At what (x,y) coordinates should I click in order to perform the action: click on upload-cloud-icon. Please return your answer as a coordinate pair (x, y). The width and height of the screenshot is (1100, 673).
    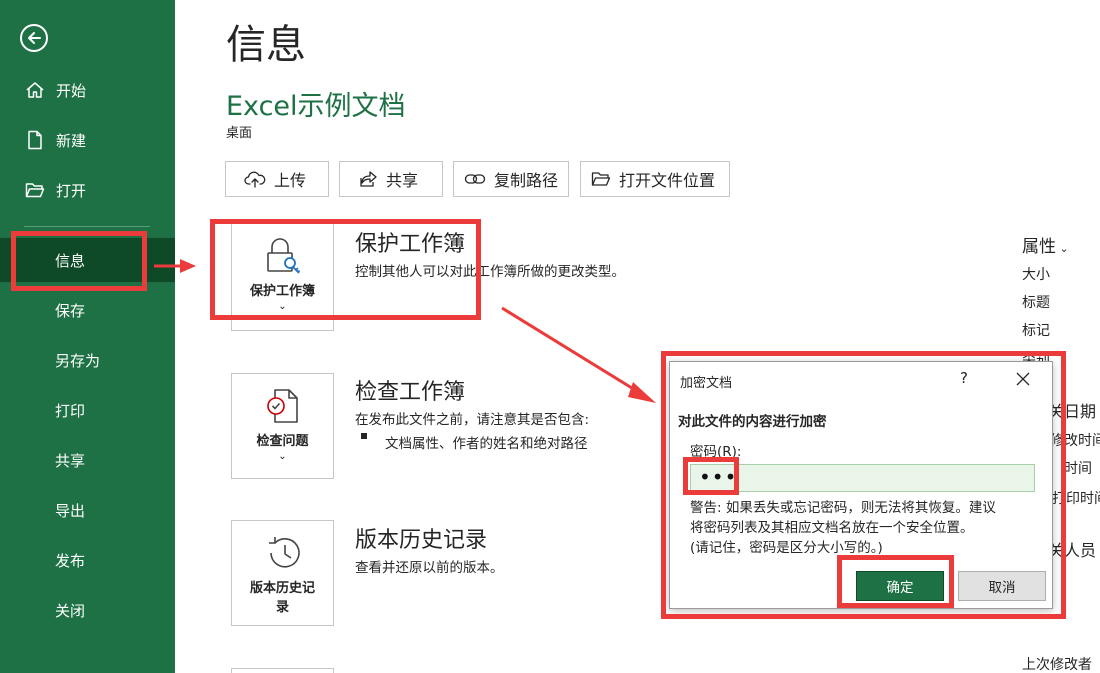
    Looking at the image, I should click on (255, 179).